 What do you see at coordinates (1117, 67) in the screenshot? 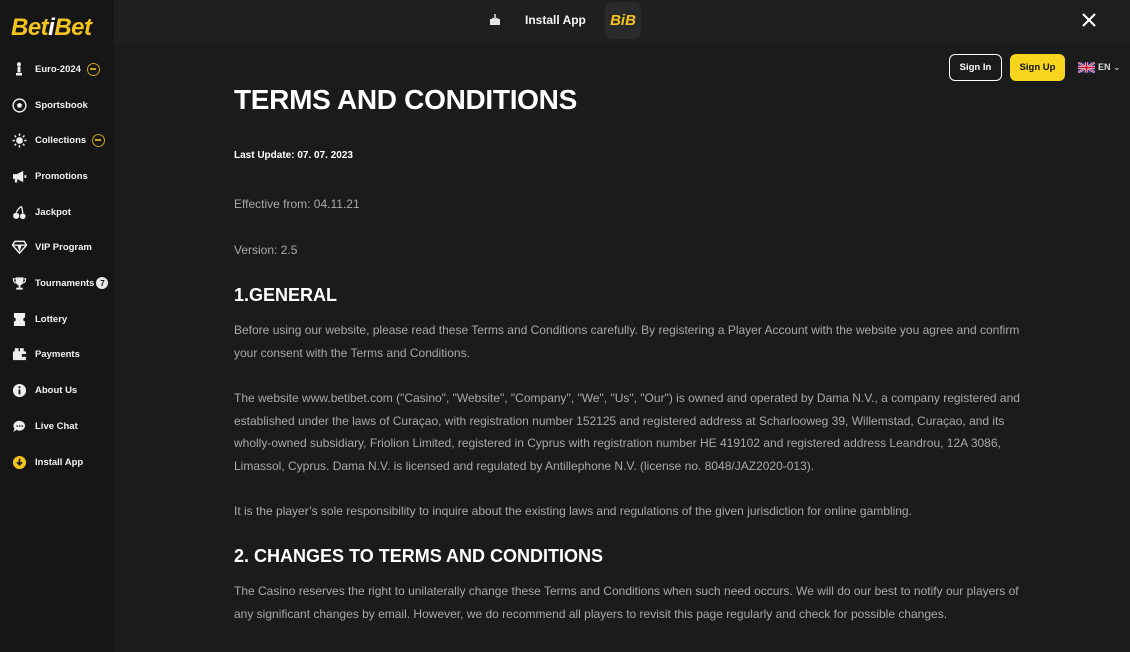
I see `chevron-down-icon: ⌄` at bounding box center [1117, 67].